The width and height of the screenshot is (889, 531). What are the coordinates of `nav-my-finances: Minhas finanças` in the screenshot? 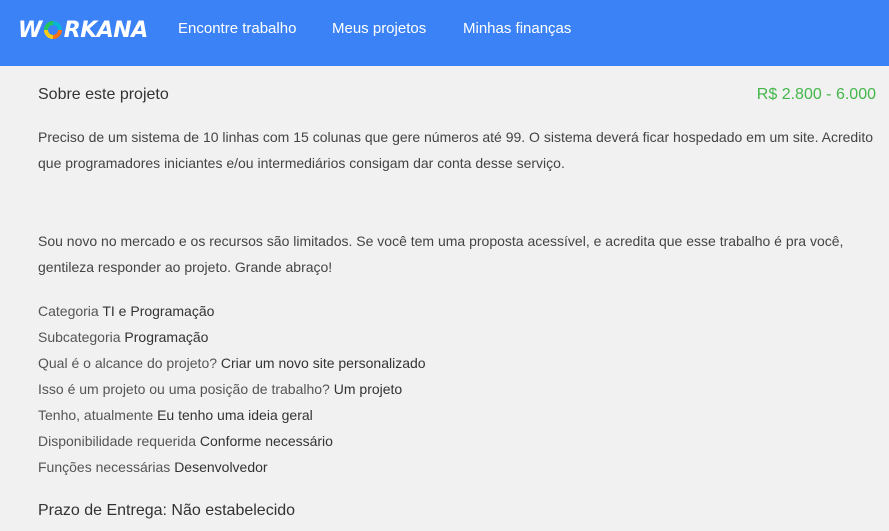 It's located at (517, 28).